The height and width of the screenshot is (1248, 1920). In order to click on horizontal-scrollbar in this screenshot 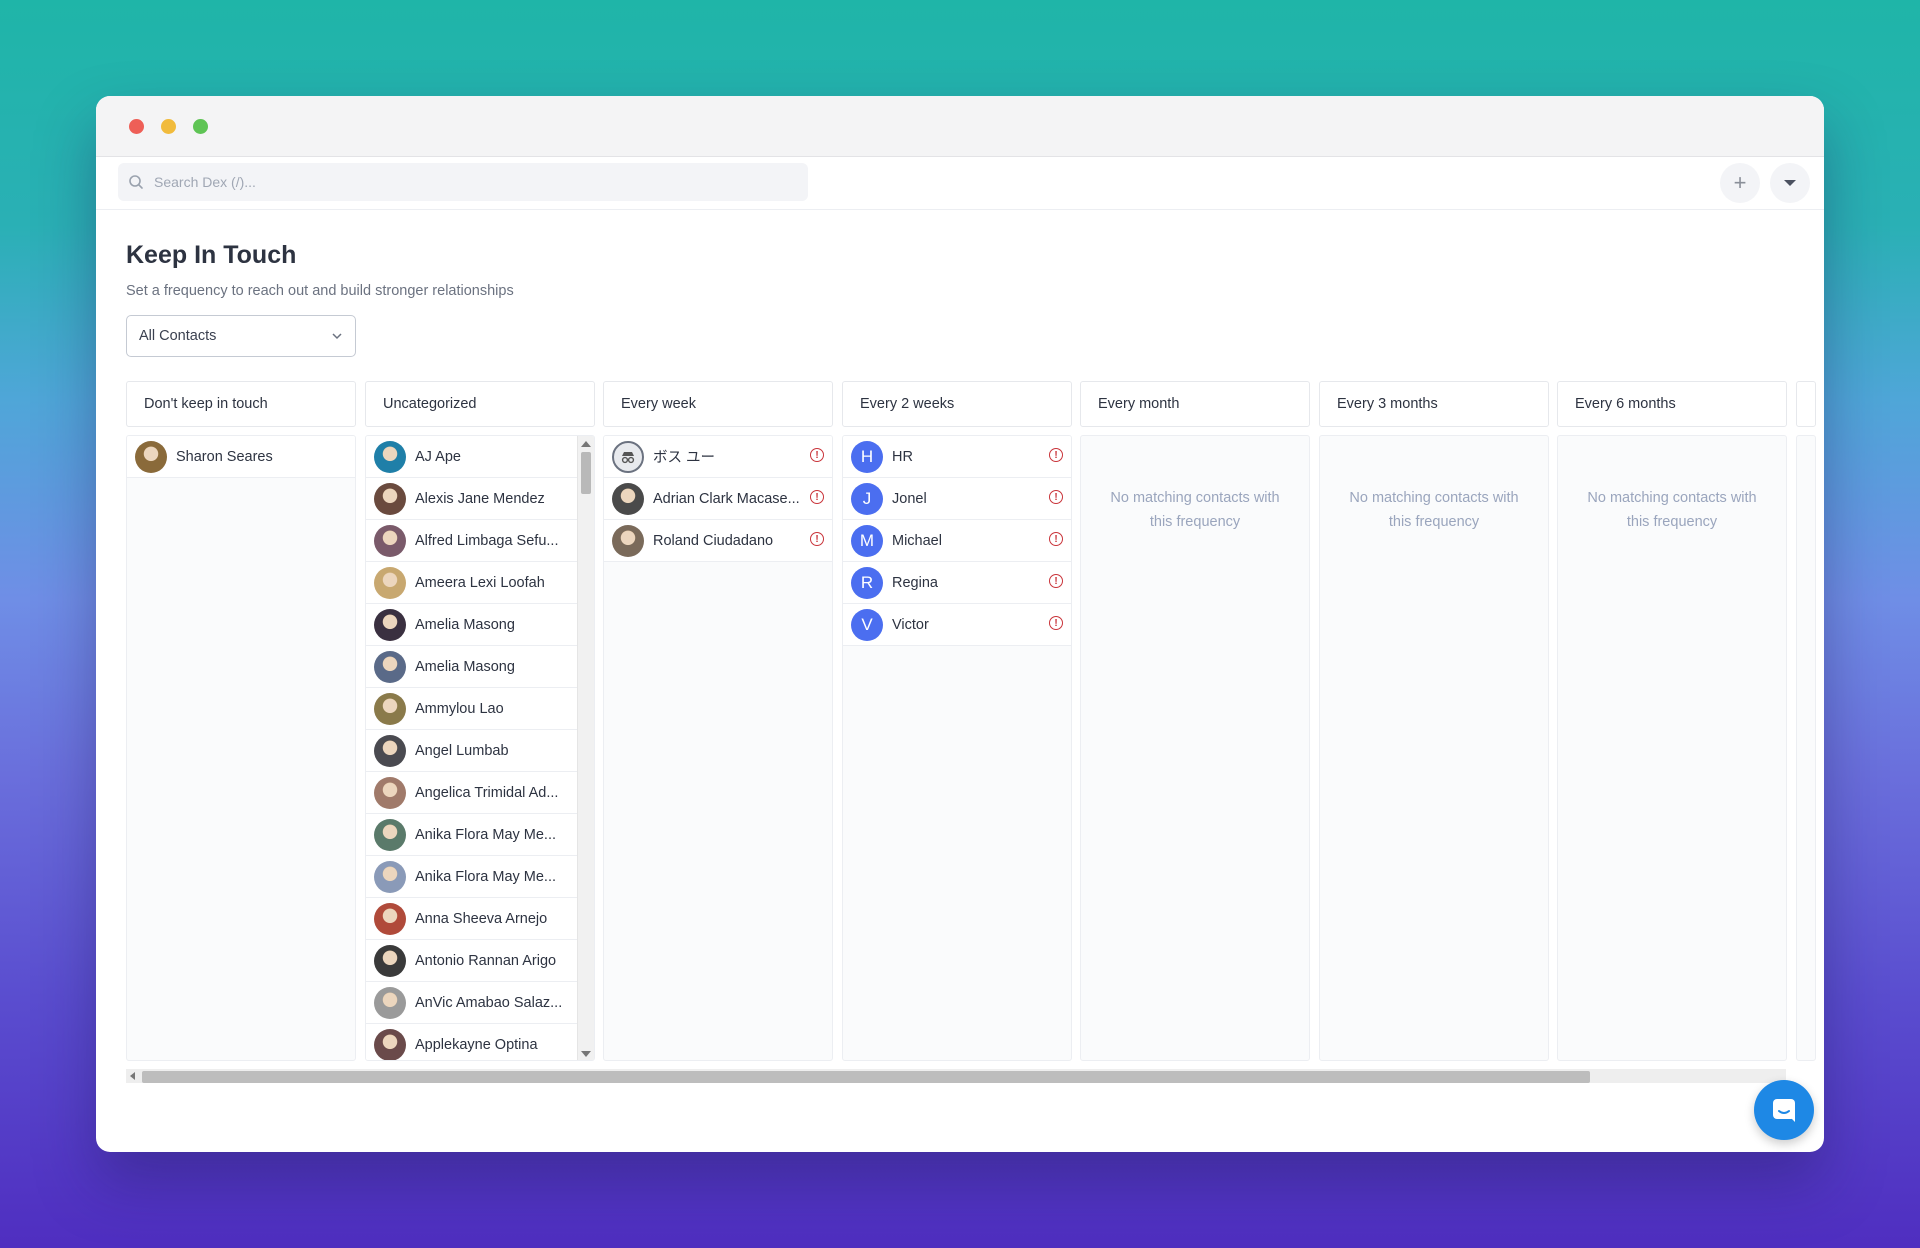, I will do `click(956, 1076)`.